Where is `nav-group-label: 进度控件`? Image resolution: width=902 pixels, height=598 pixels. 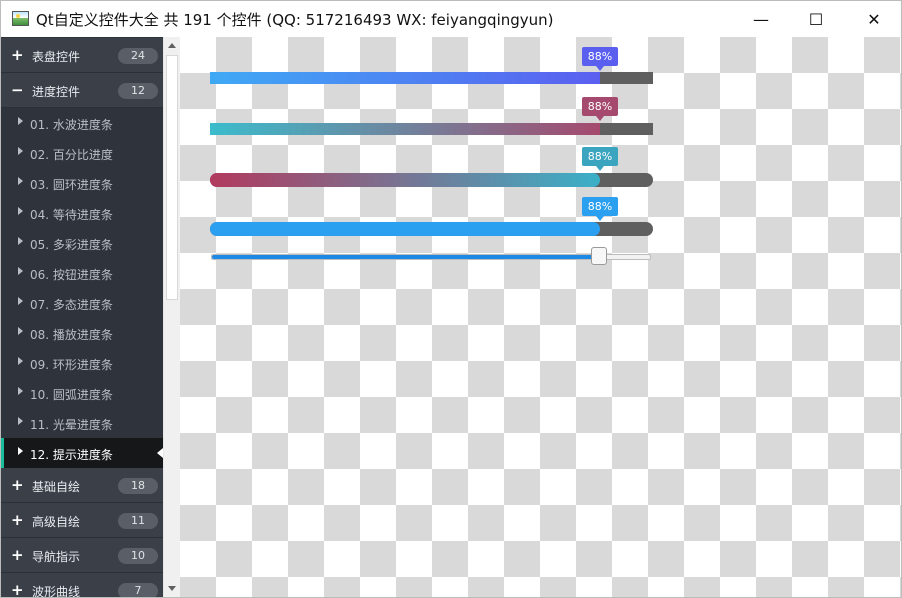 nav-group-label: 进度控件 is located at coordinates (56, 92).